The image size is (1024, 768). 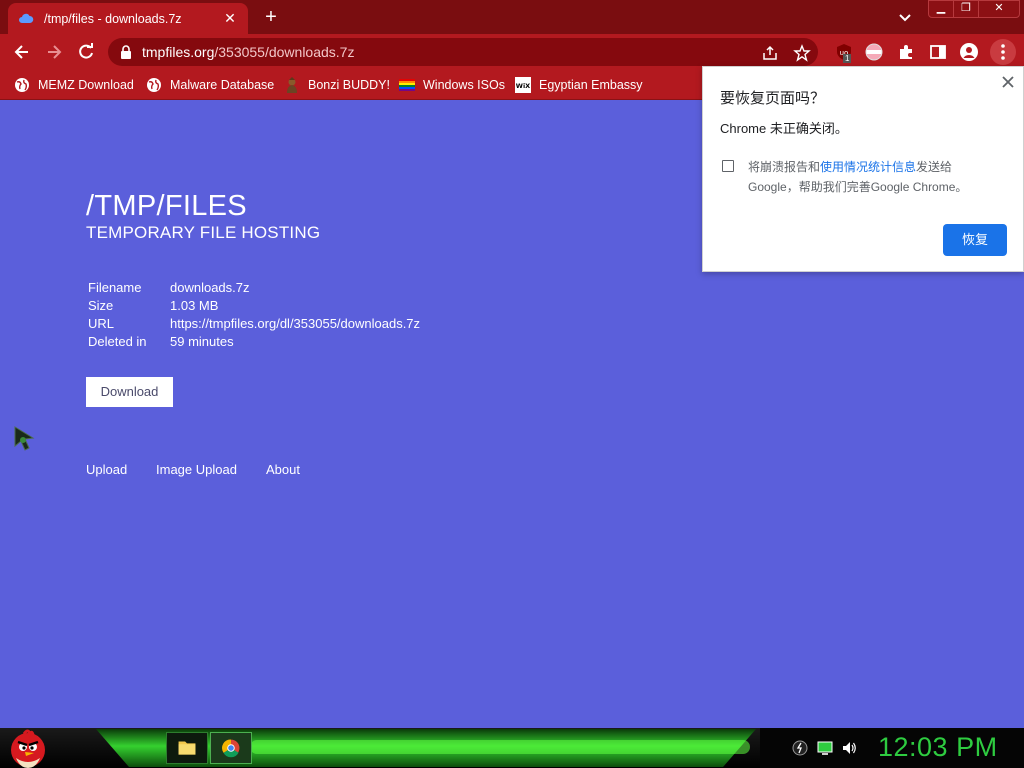 I want to click on dialog-message: Chrome 未正确关闭。, so click(x=784, y=128).